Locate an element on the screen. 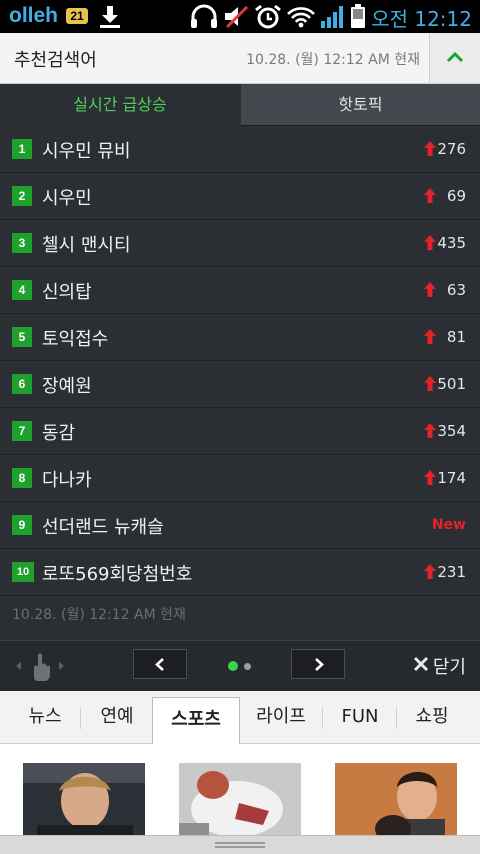 The width and height of the screenshot is (480, 854). trending-row: 5 토익접수 81 is located at coordinates (240, 337).